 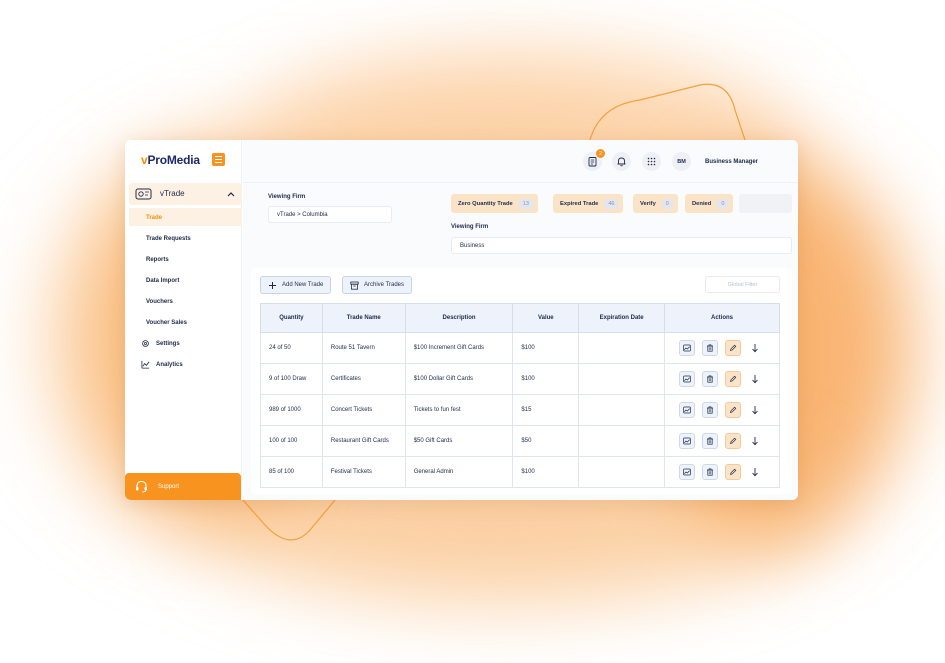 What do you see at coordinates (363, 410) in the screenshot?
I see `cell-trade-name: Concert Tickets` at bounding box center [363, 410].